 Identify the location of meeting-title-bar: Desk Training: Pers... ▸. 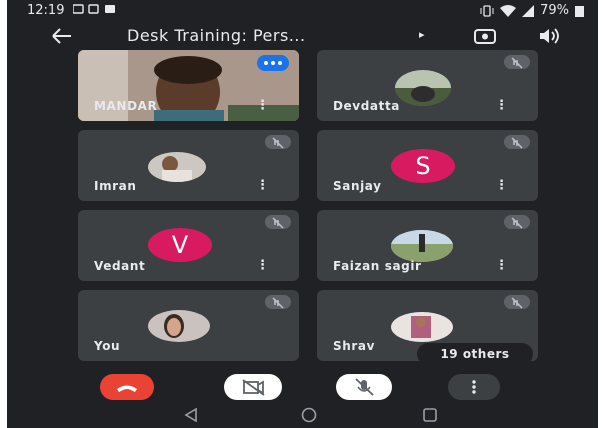
(302, 36).